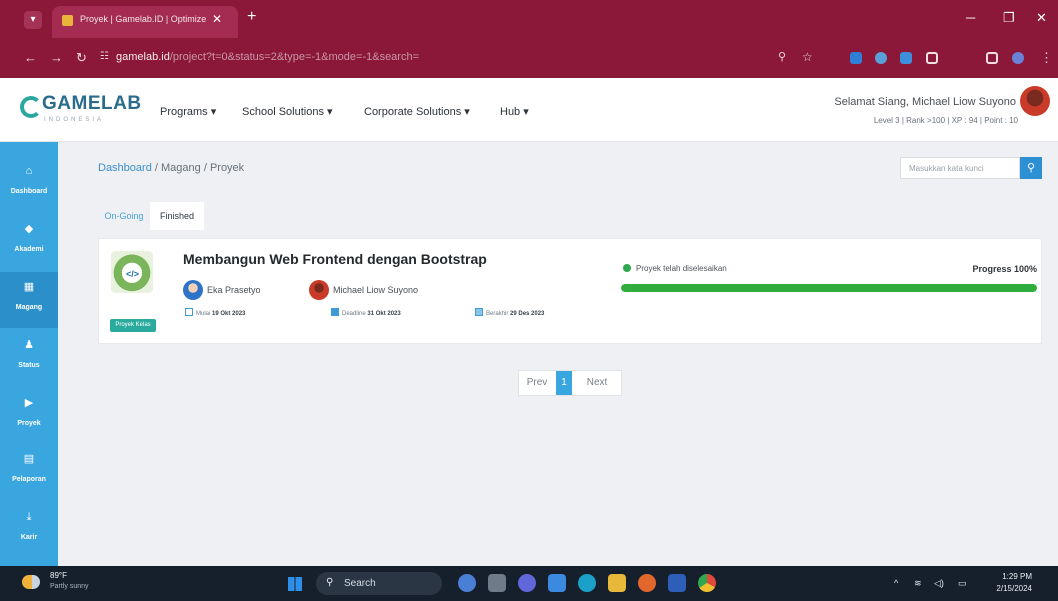 This screenshot has height=601, width=1058. Describe the element at coordinates (31, 582) in the screenshot. I see `weather-icon` at that location.